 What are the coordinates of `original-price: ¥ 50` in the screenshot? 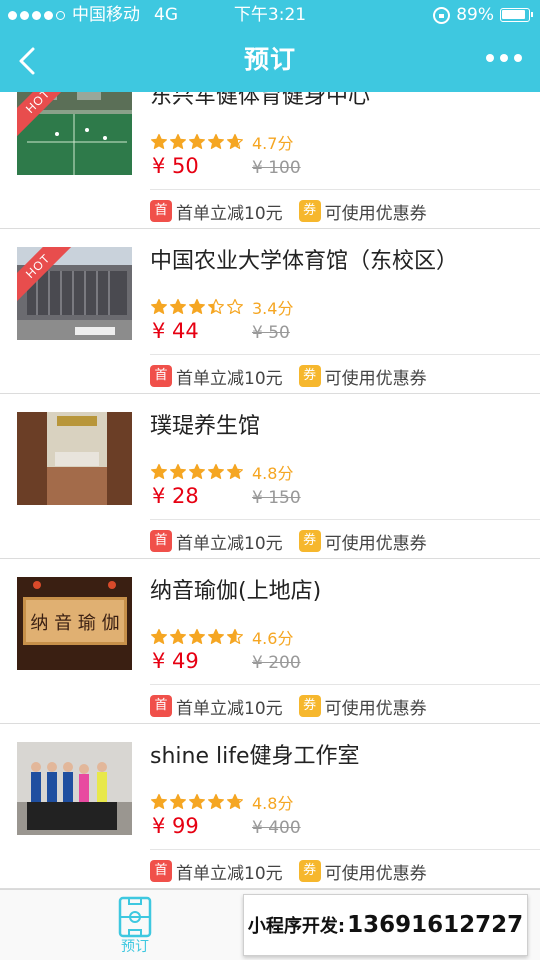 It's located at (271, 333).